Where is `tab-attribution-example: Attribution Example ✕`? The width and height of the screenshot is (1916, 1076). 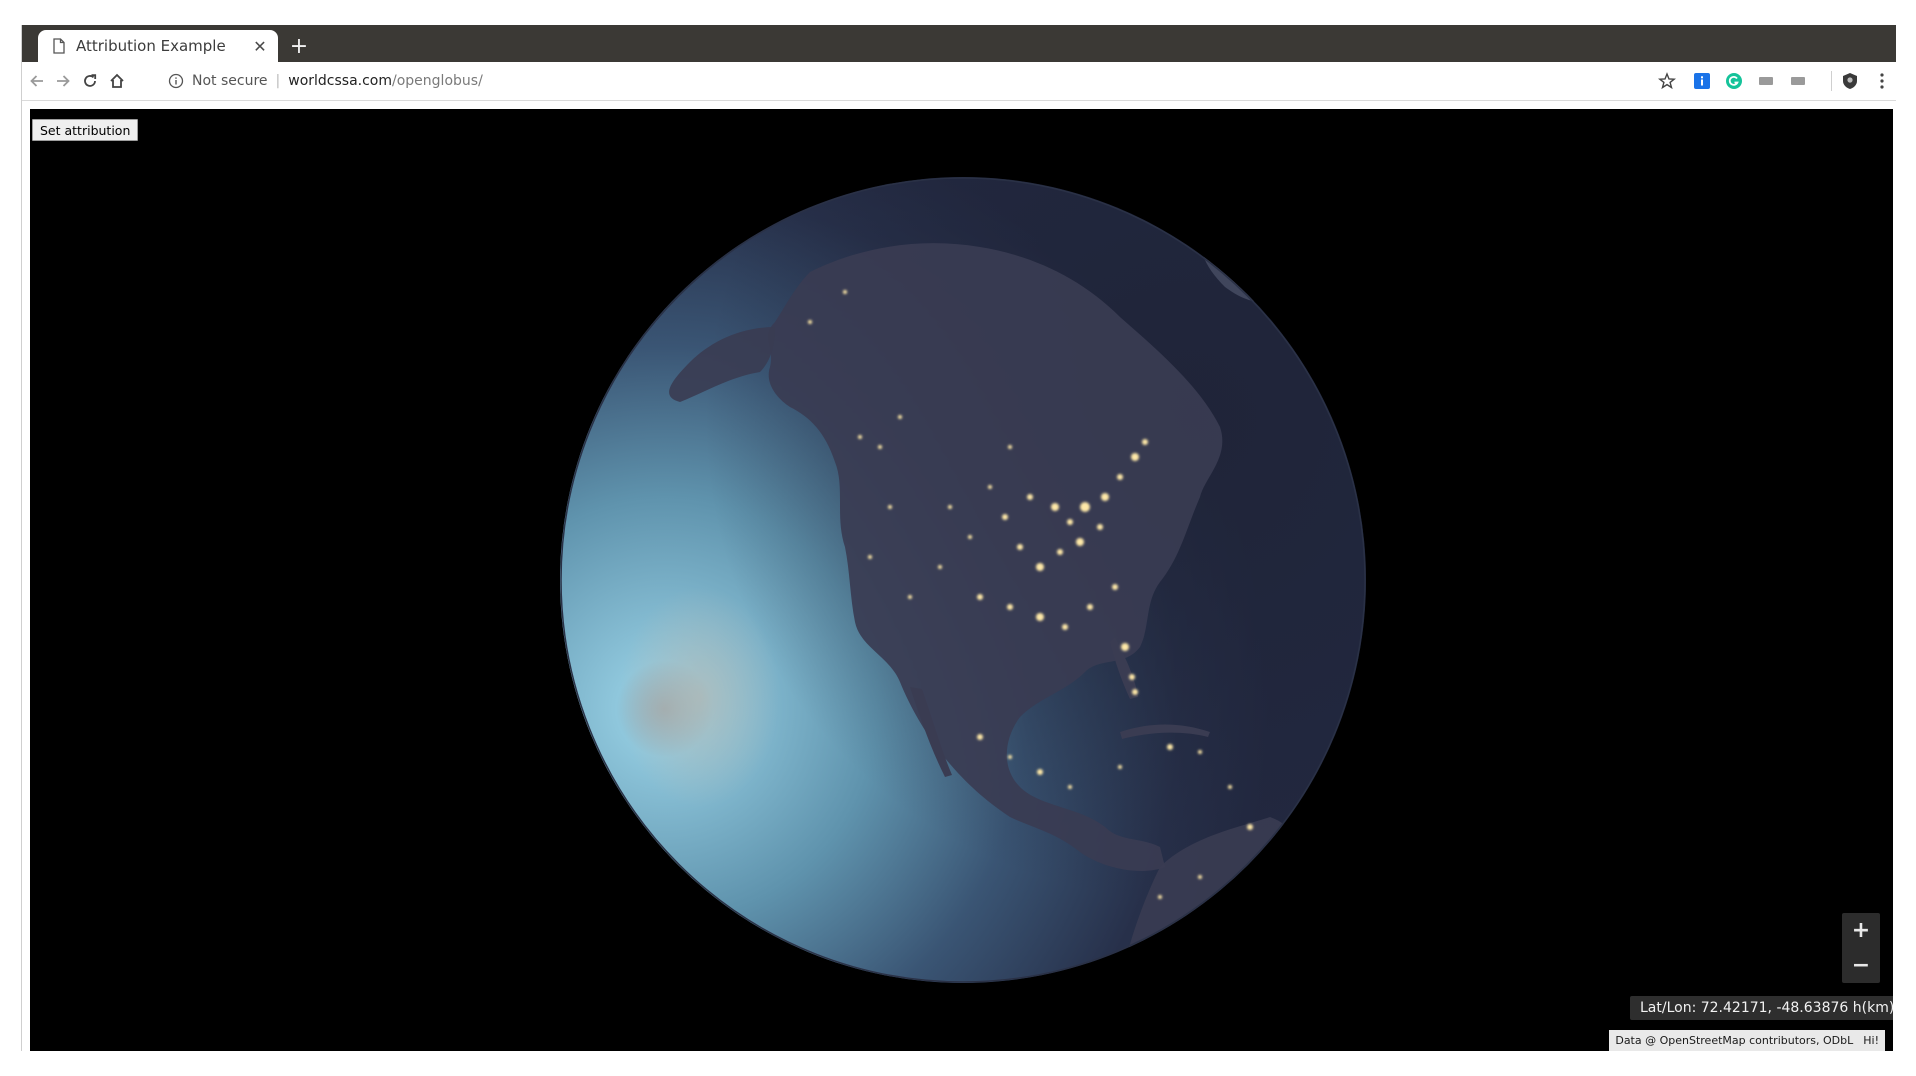
tab-attribution-example: Attribution Example ✕ is located at coordinates (158, 46).